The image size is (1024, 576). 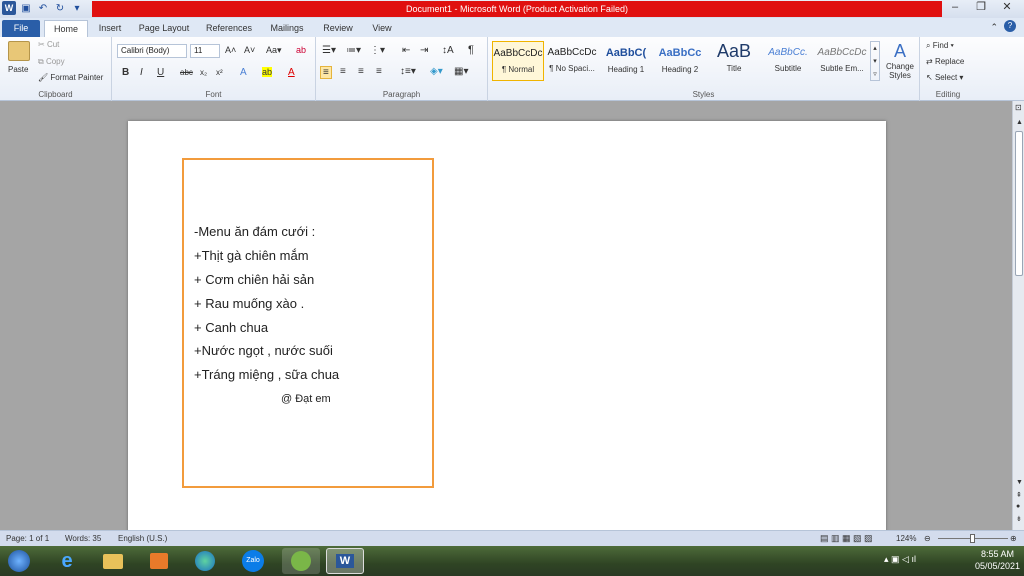 What do you see at coordinates (944, 77) in the screenshot?
I see `select-button: ↖ Select ▾` at bounding box center [944, 77].